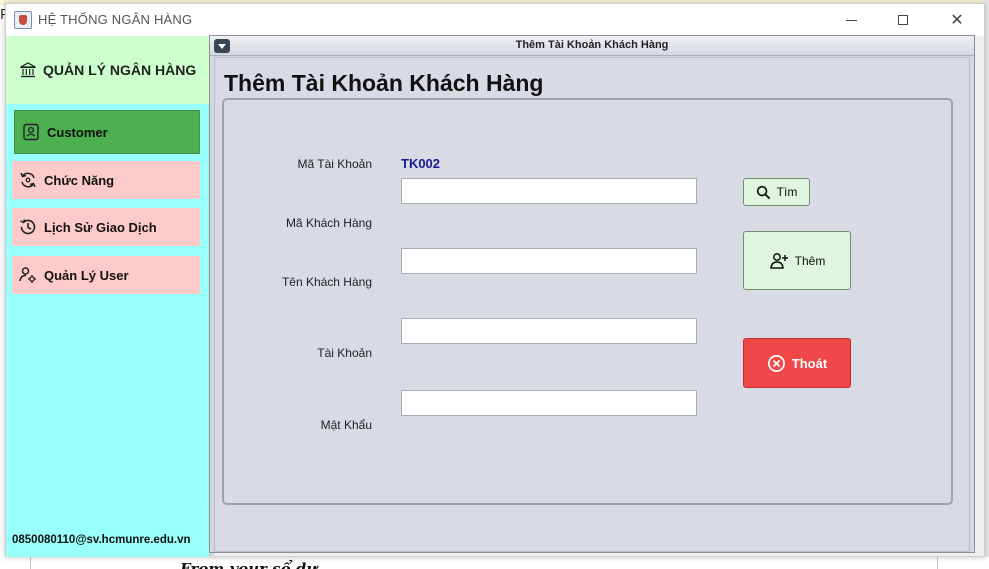  What do you see at coordinates (549, 261) in the screenshot?
I see `customer-name-input` at bounding box center [549, 261].